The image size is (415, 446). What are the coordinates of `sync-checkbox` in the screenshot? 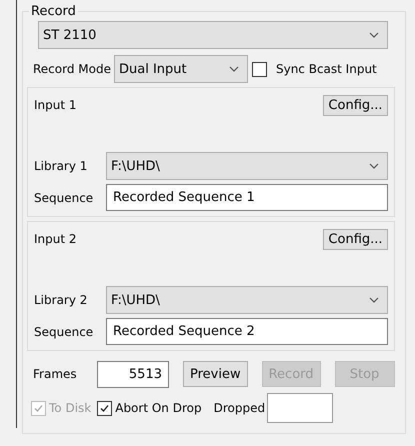 It's located at (259, 69).